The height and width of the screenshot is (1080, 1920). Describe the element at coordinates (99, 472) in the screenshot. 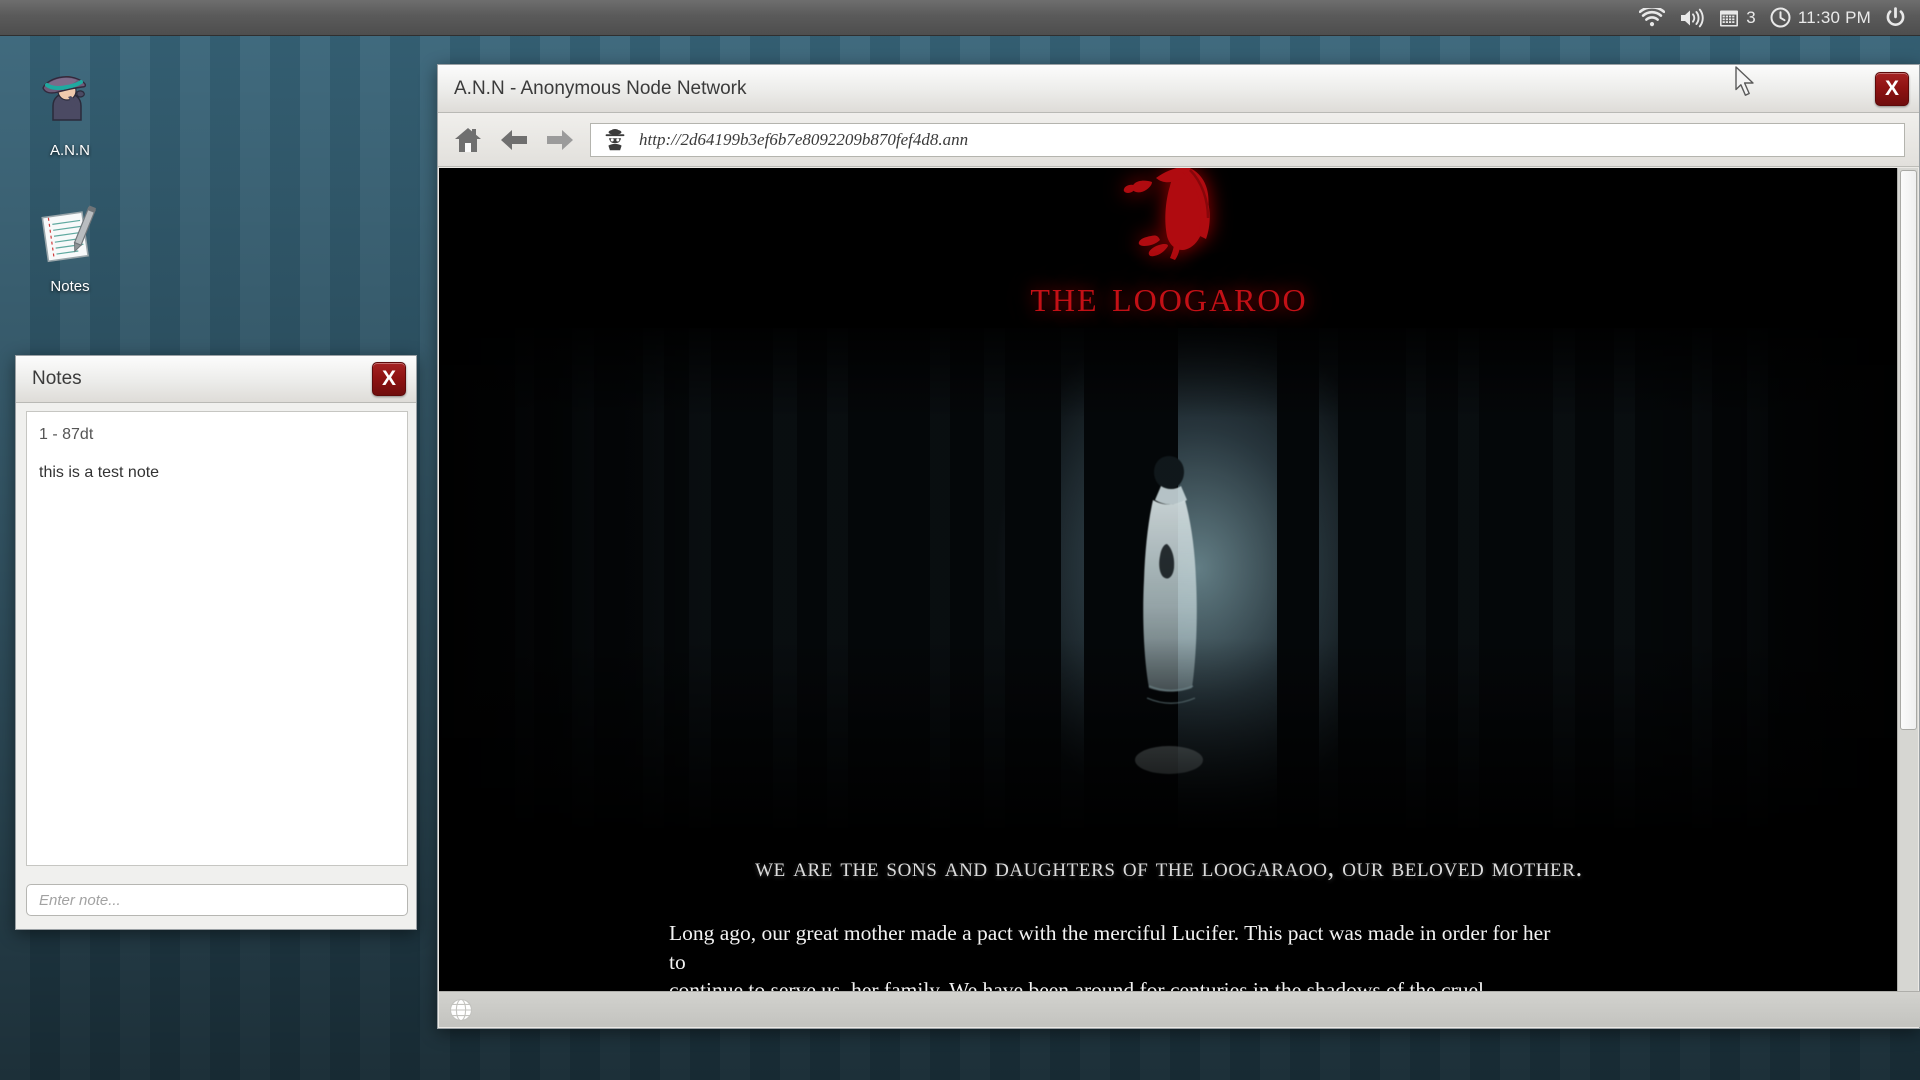

I see `note-text: this is a test note` at that location.